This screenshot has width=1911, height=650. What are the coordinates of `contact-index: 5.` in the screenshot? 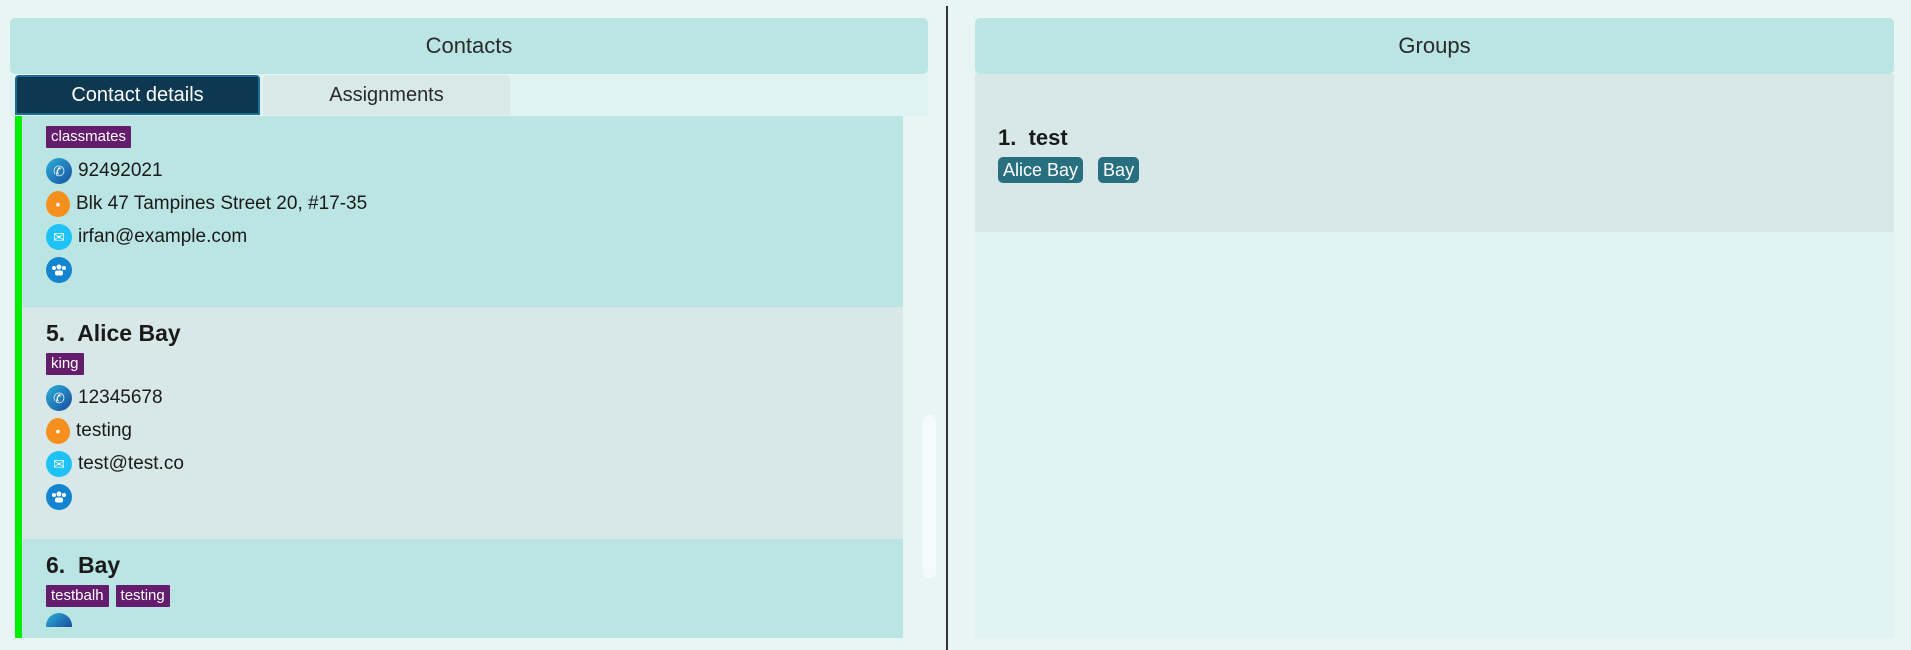 It's located at (56, 333).